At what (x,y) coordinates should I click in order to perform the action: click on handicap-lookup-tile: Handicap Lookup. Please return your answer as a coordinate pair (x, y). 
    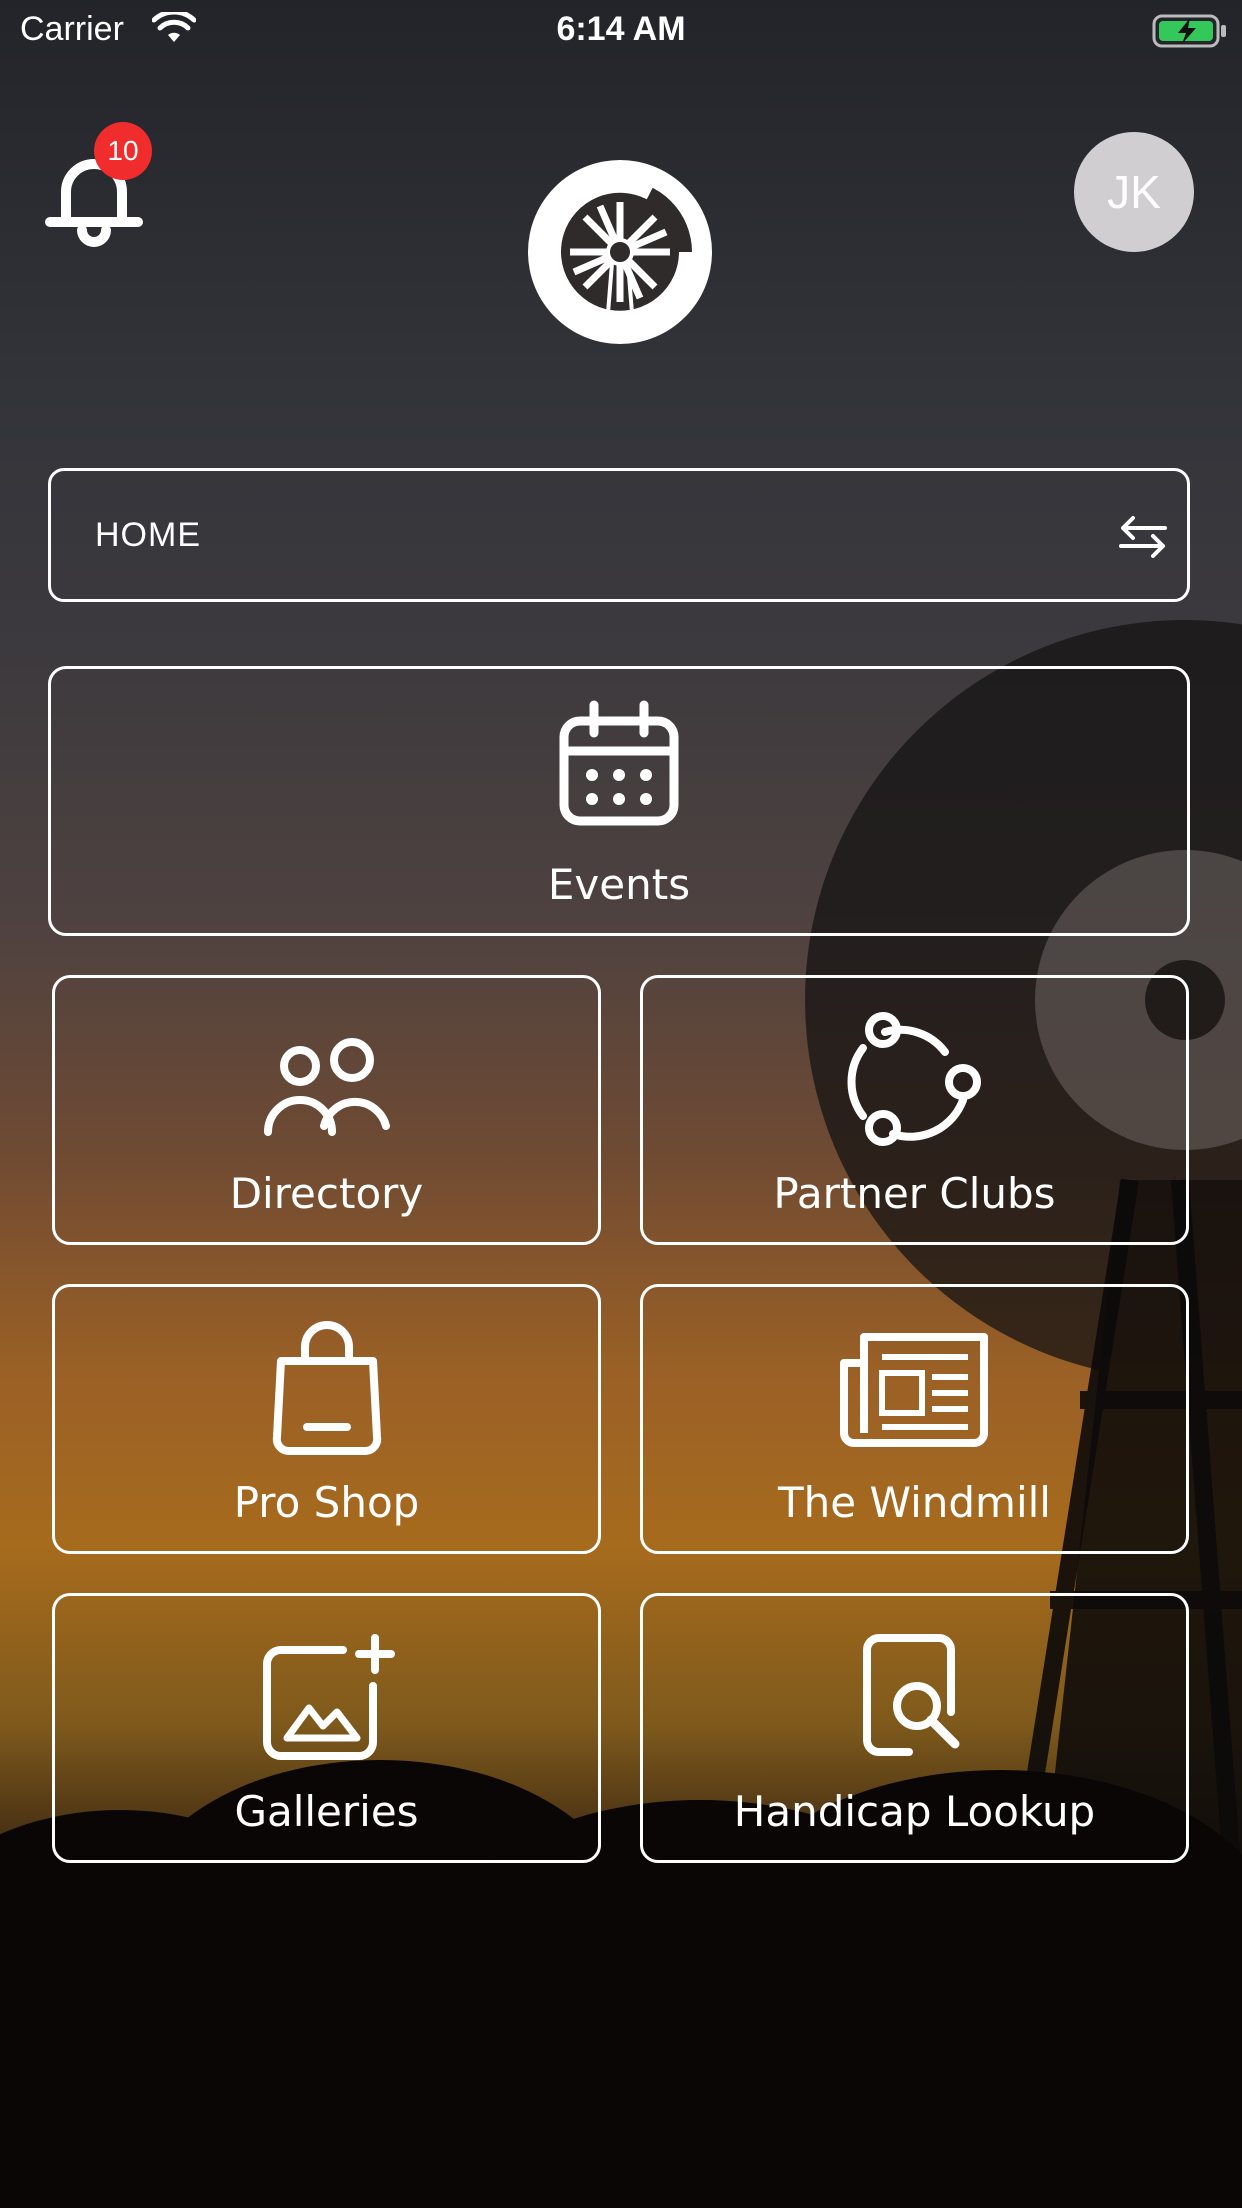
    Looking at the image, I should click on (914, 1728).